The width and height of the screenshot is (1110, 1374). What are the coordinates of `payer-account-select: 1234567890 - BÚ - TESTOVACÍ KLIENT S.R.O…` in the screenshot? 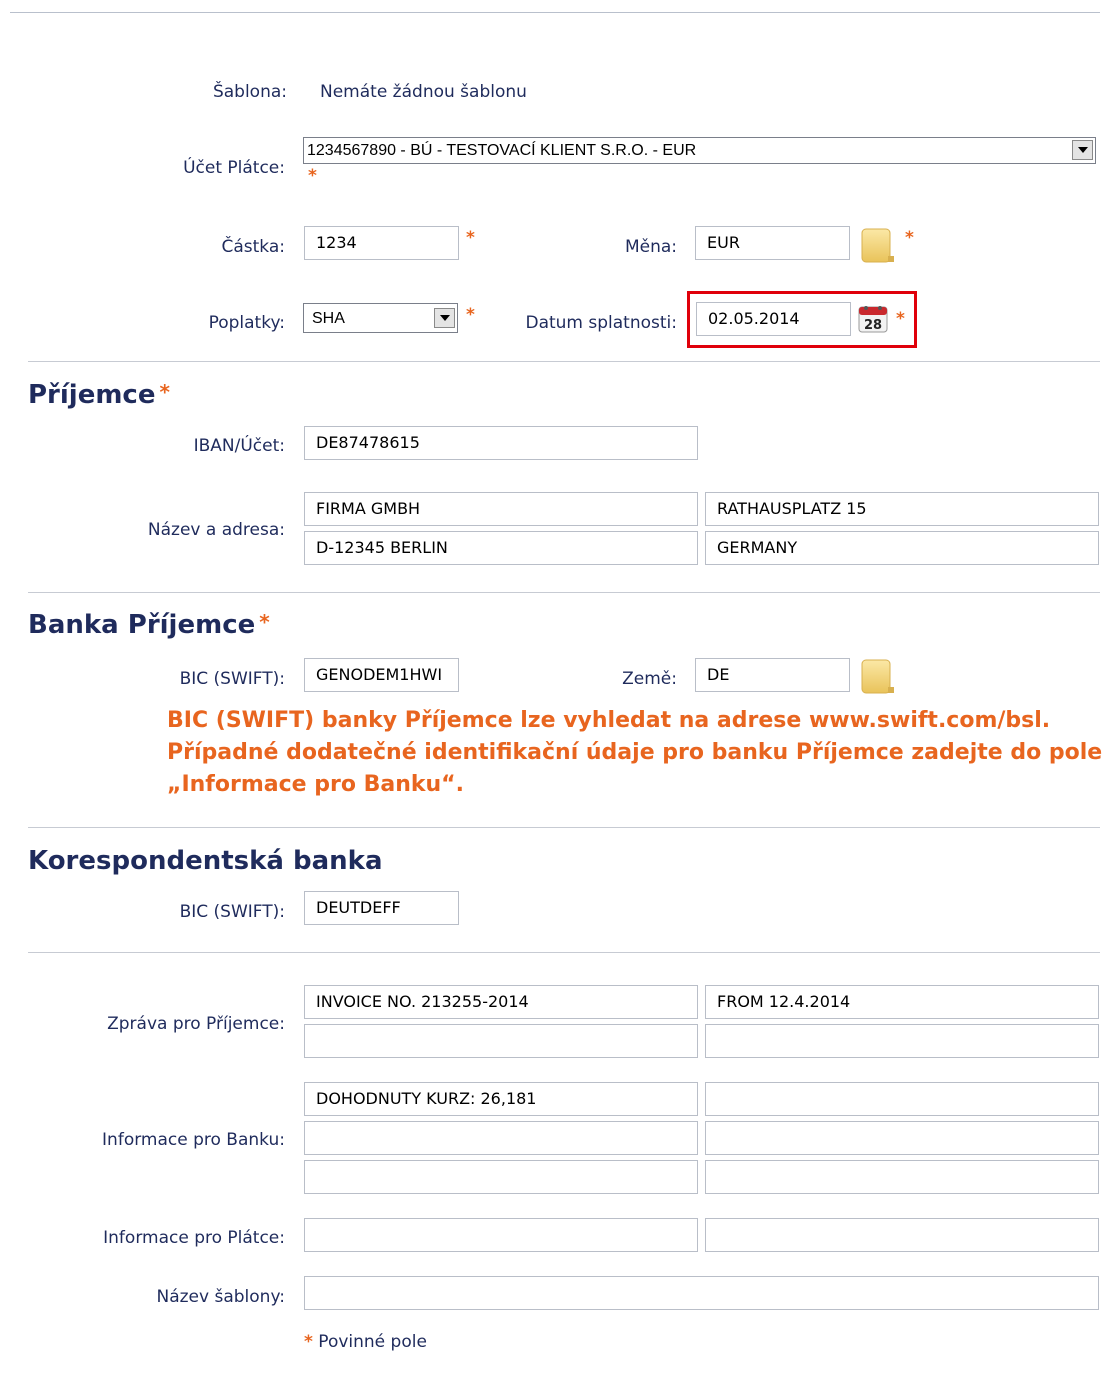 It's located at (699, 150).